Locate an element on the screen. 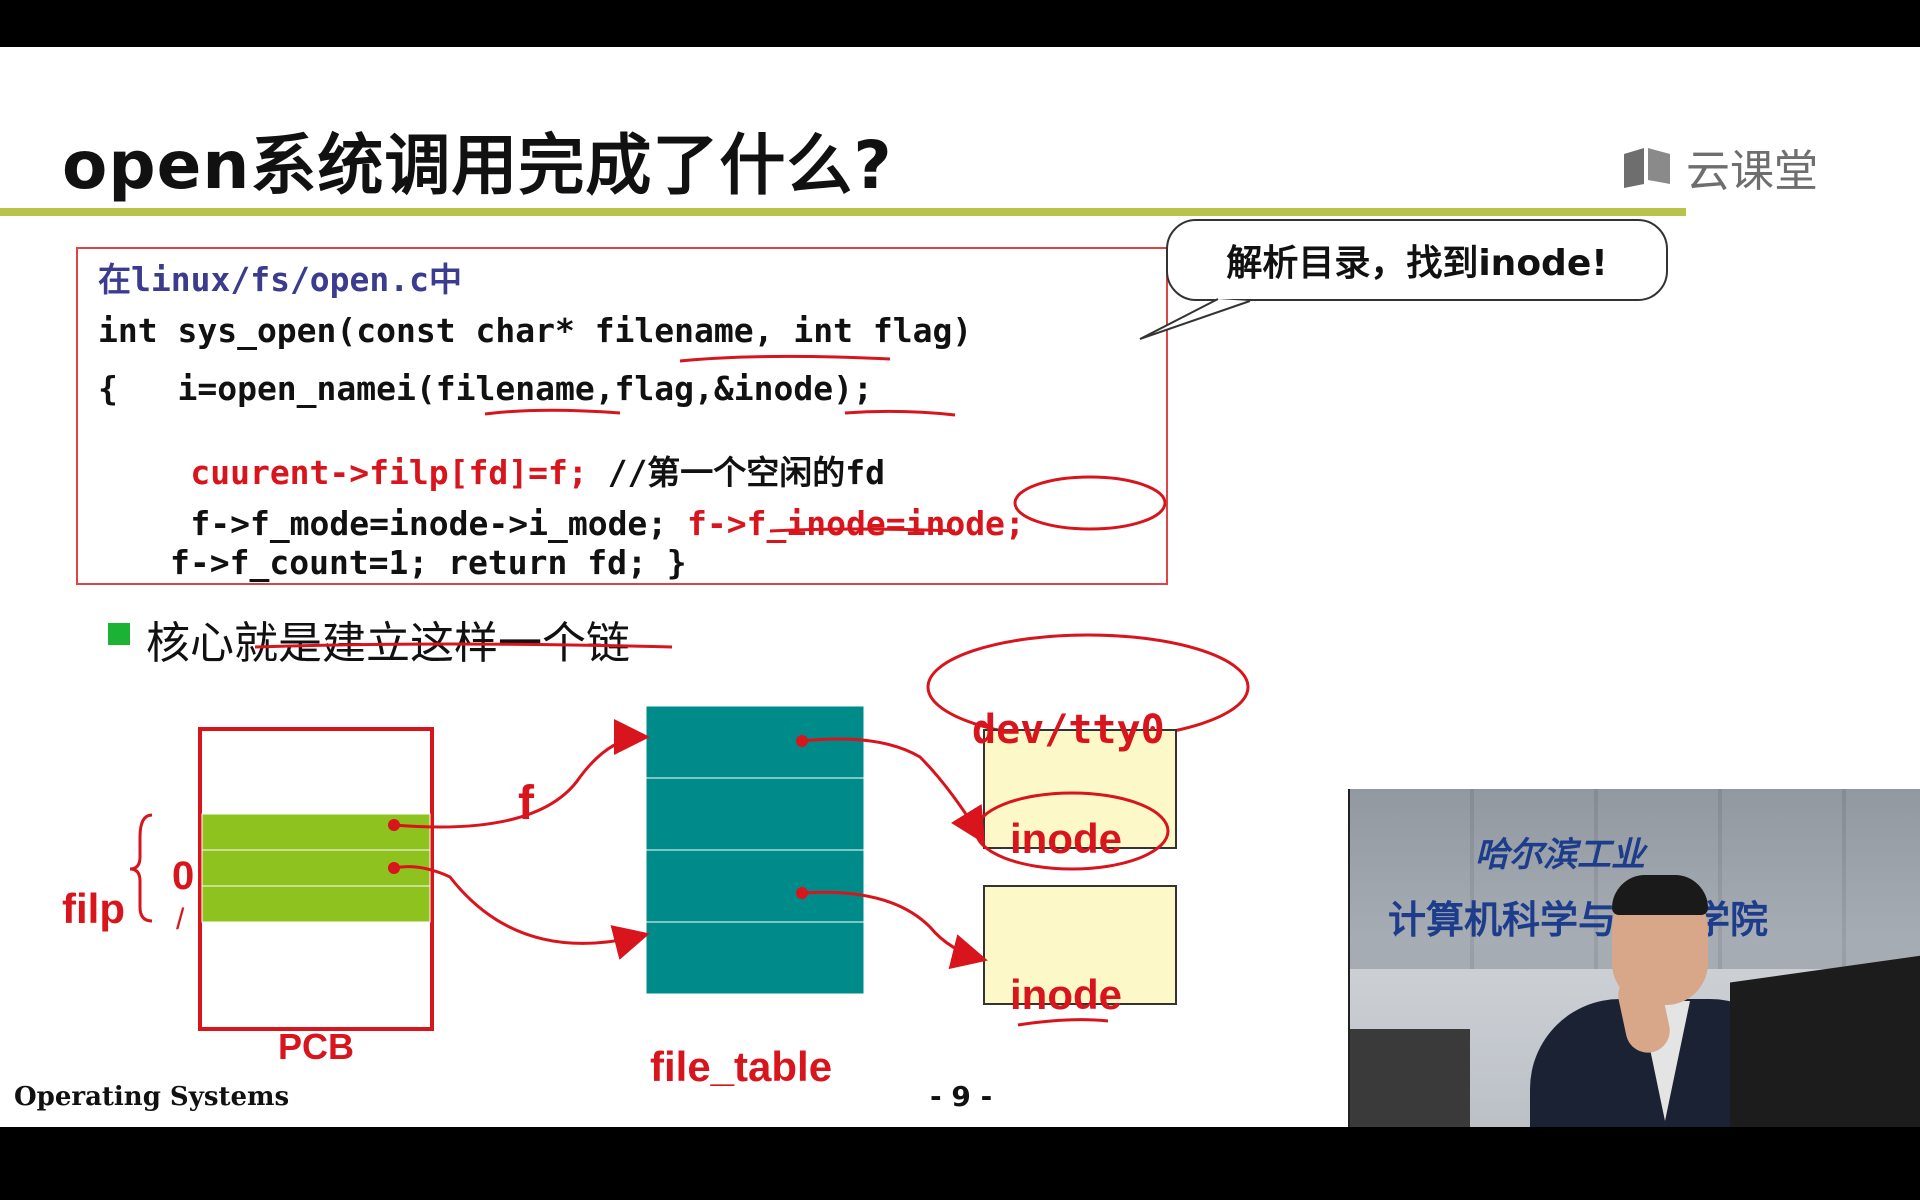 The width and height of the screenshot is (1920, 1200). filp-index-1: / is located at coordinates (180, 919).